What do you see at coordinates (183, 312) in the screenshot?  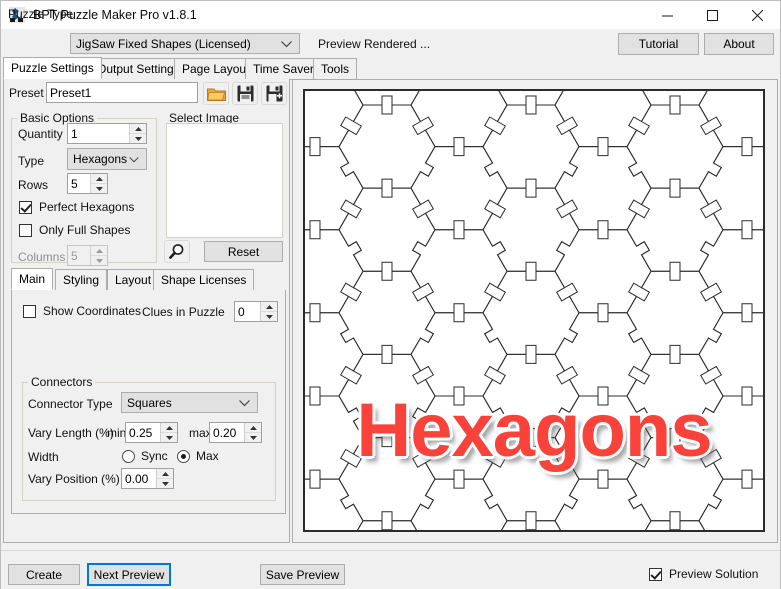 I see `clues-label: Clues in Puzzle` at bounding box center [183, 312].